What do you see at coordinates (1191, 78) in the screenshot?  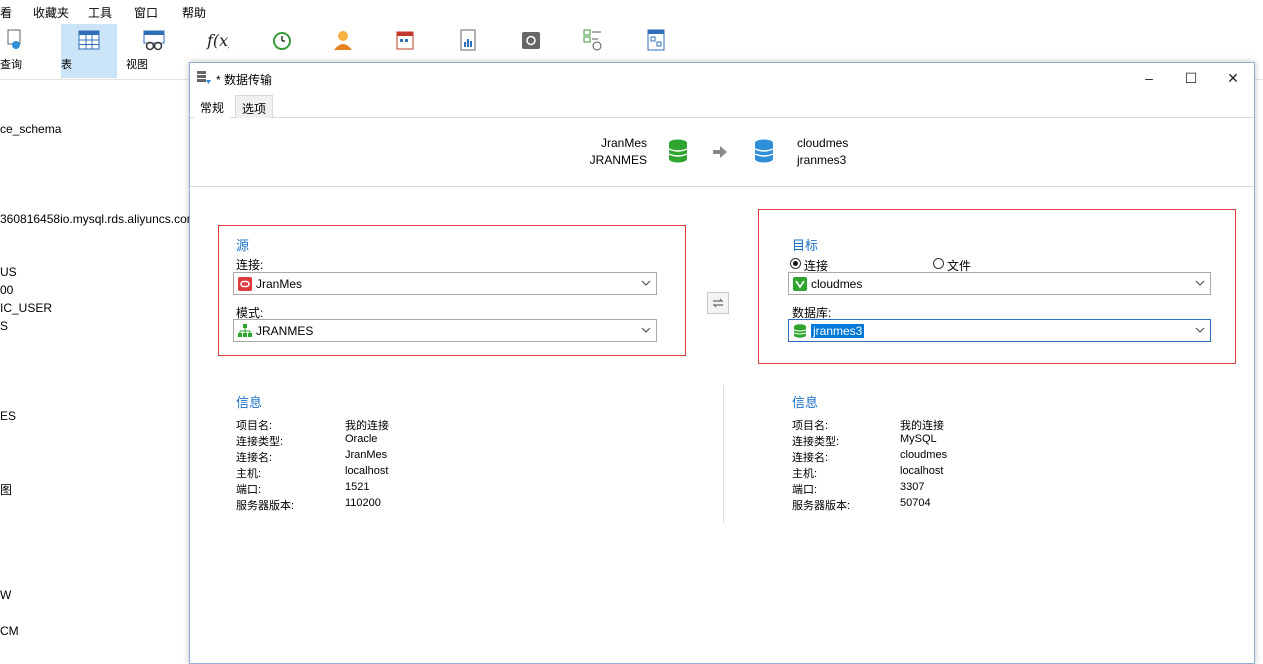 I see `maximize-button: ☐` at bounding box center [1191, 78].